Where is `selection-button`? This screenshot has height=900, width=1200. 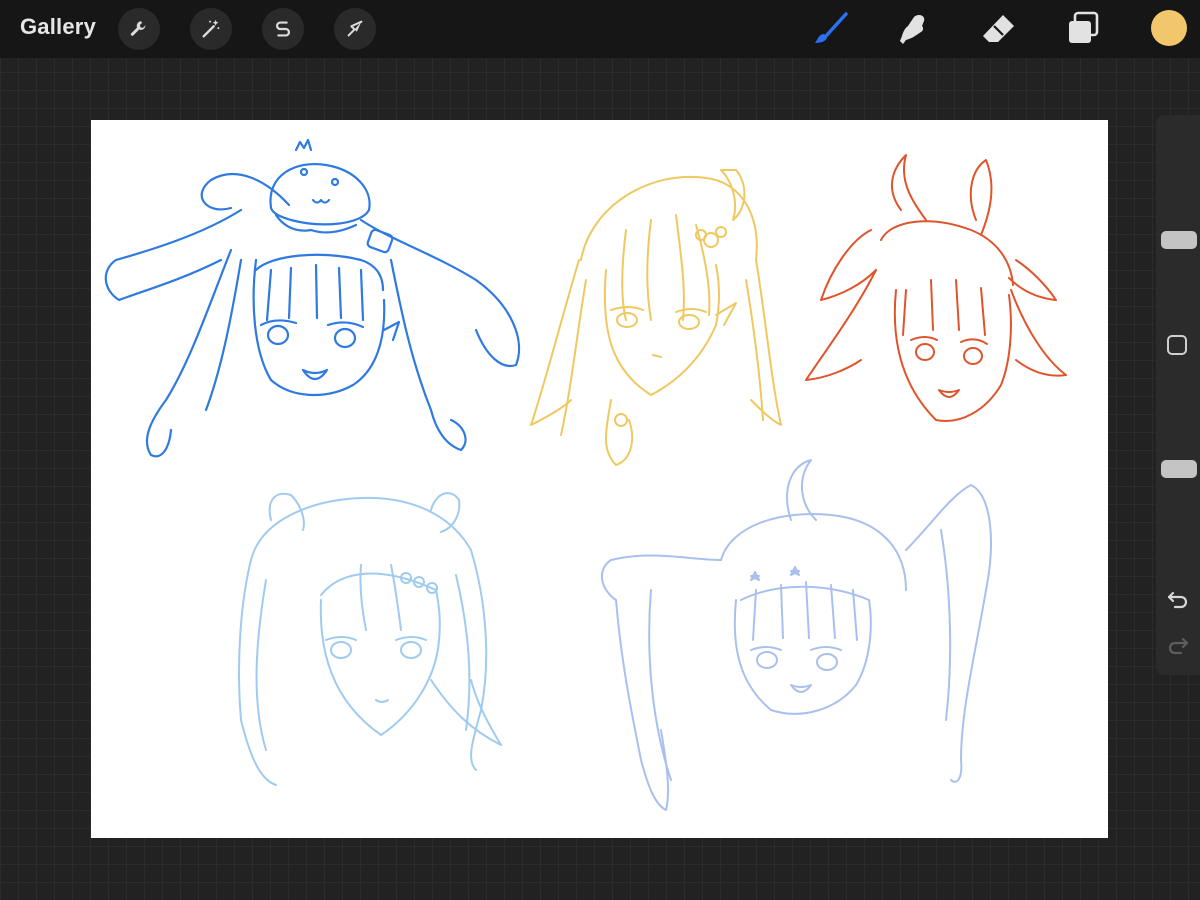 selection-button is located at coordinates (283, 29).